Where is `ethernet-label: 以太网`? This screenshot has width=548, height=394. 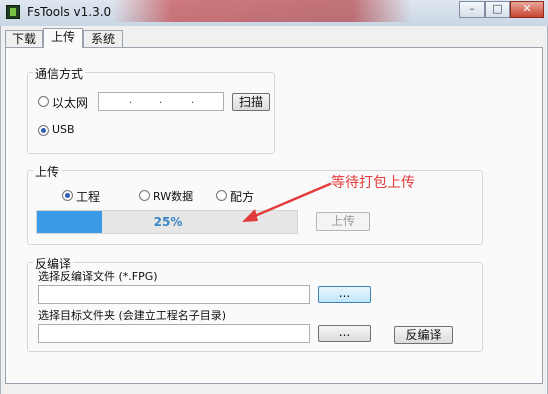 ethernet-label: 以太网 is located at coordinates (70, 103).